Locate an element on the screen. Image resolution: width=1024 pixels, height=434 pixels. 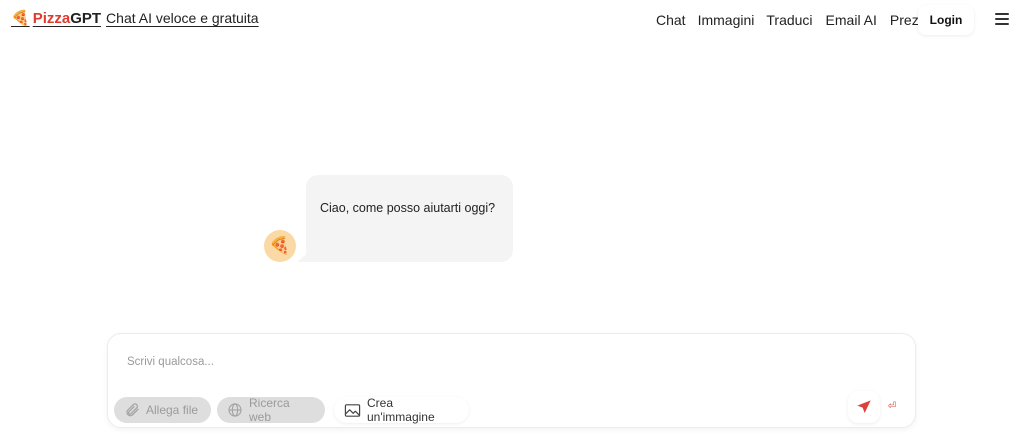
create-image-button: Crea un'immagine is located at coordinates (401, 410).